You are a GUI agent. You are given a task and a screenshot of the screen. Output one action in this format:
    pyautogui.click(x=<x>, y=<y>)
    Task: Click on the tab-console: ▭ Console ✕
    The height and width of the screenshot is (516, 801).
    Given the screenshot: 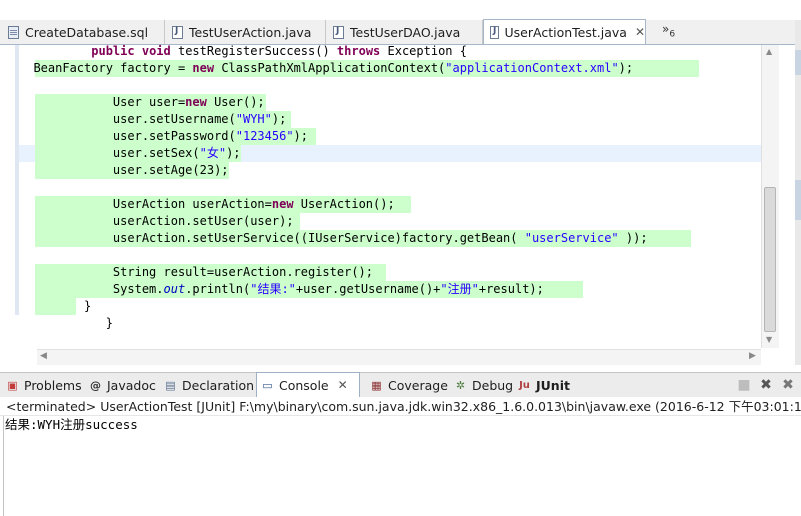 What is the action you would take?
    pyautogui.click(x=308, y=384)
    